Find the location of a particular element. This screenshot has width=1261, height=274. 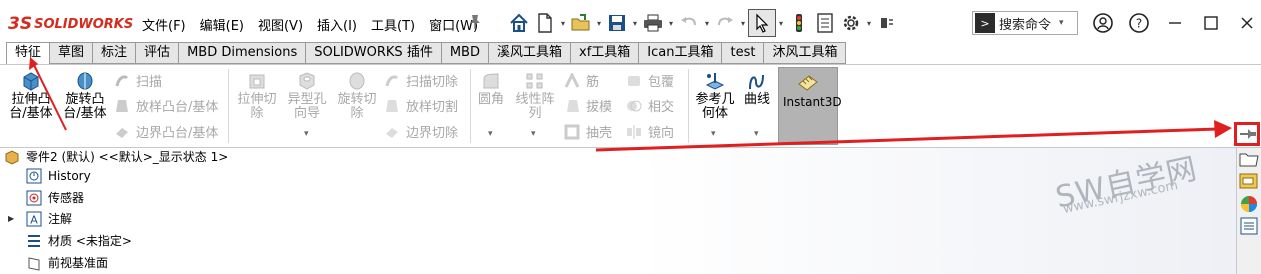

file-explorer-icon is located at coordinates (1249, 182).